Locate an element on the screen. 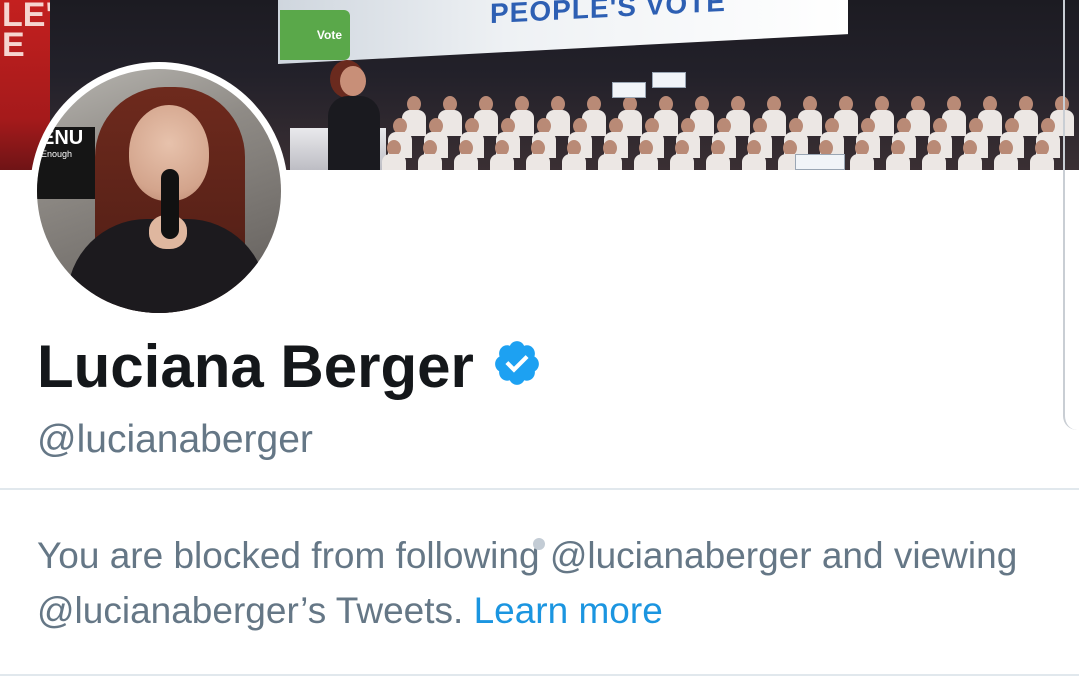 Image resolution: width=1079 pixels, height=690 pixels. avatar-sign-text: ENU is located at coordinates (62, 138).